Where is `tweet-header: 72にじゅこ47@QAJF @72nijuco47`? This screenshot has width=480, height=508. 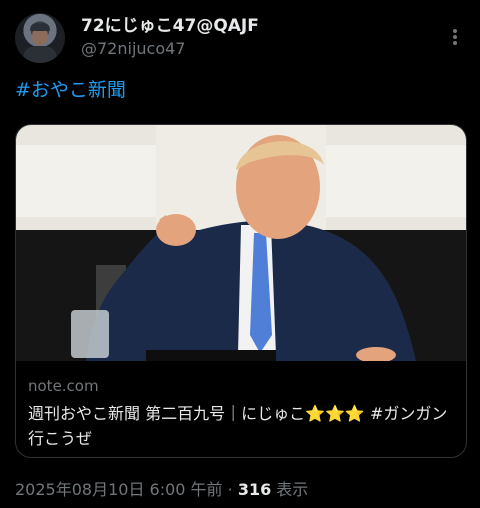 tweet-header: 72にじゅこ47@QAJF @72nijuco47 is located at coordinates (240, 38).